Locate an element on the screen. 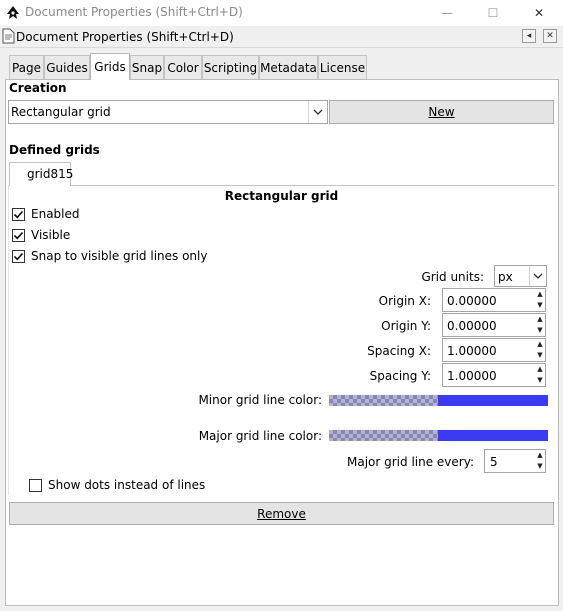  grid-tab-label: grid815 is located at coordinates (50, 174).